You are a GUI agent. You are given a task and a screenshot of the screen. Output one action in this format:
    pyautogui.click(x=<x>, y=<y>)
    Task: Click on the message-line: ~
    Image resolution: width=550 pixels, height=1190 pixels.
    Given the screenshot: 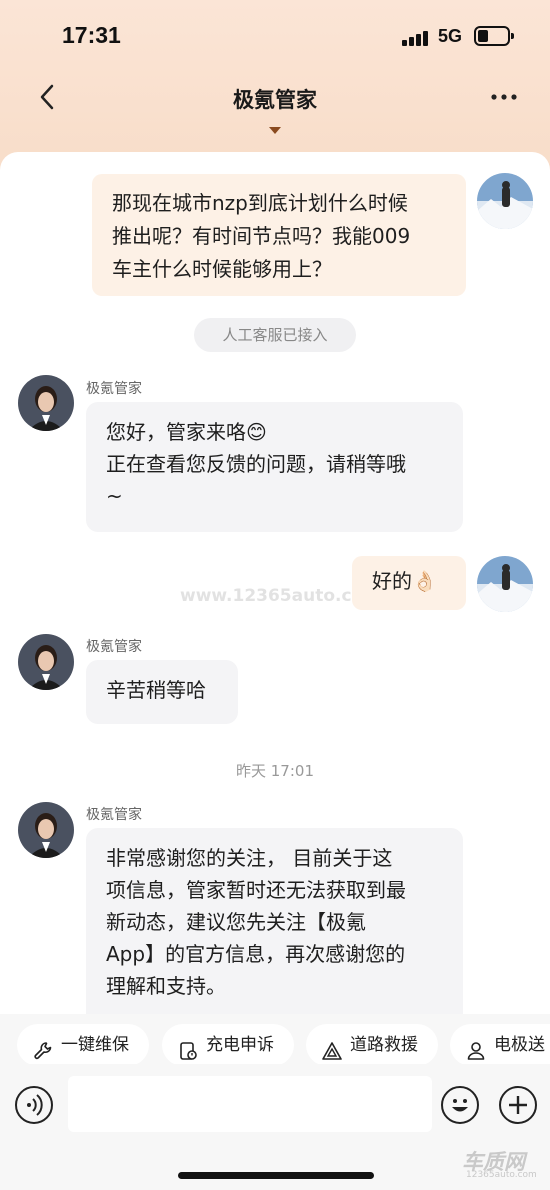 What is the action you would take?
    pyautogui.click(x=114, y=496)
    